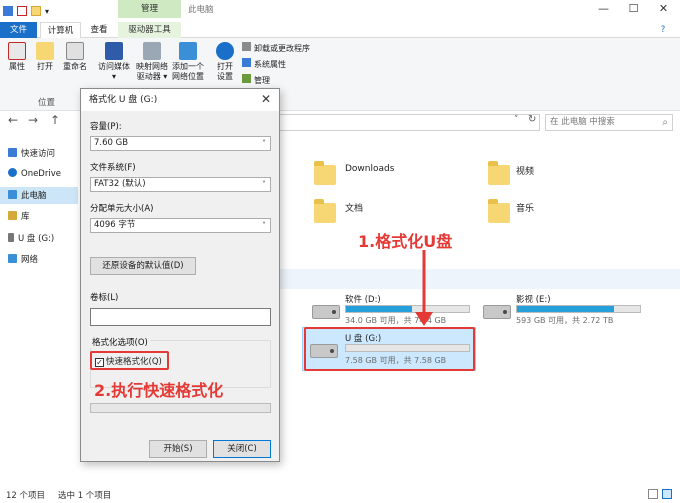  I want to click on folder-music: 音乐, so click(525, 207).